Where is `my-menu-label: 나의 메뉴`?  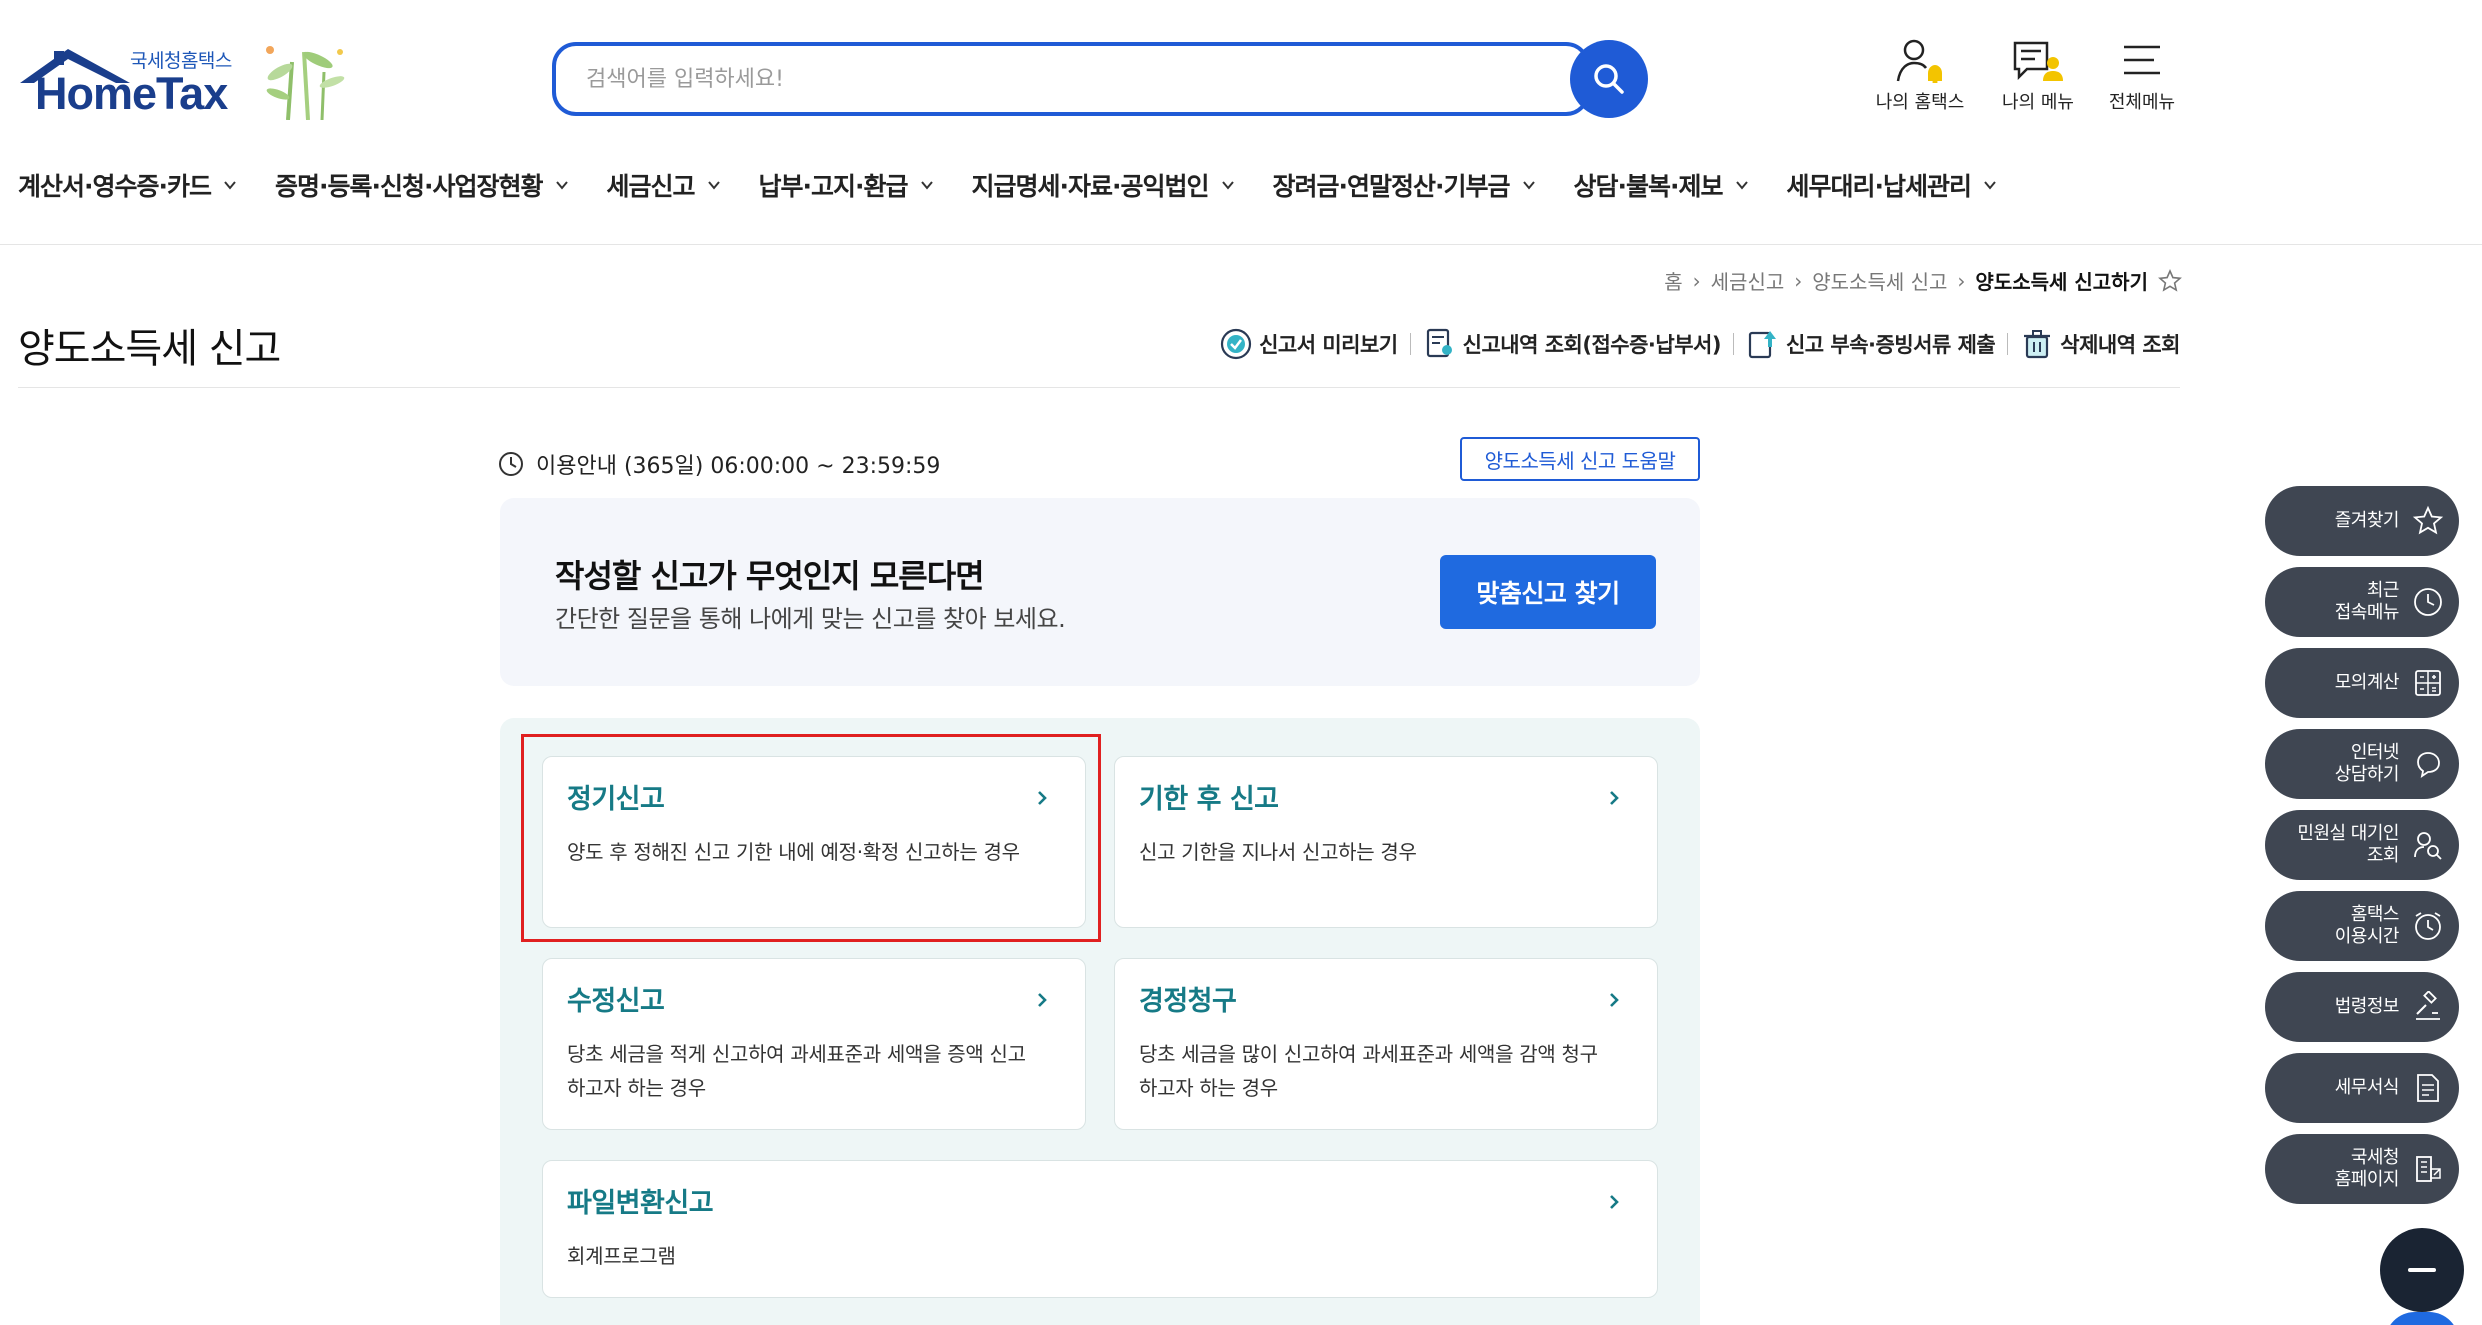
my-menu-label: 나의 메뉴 is located at coordinates (2038, 102).